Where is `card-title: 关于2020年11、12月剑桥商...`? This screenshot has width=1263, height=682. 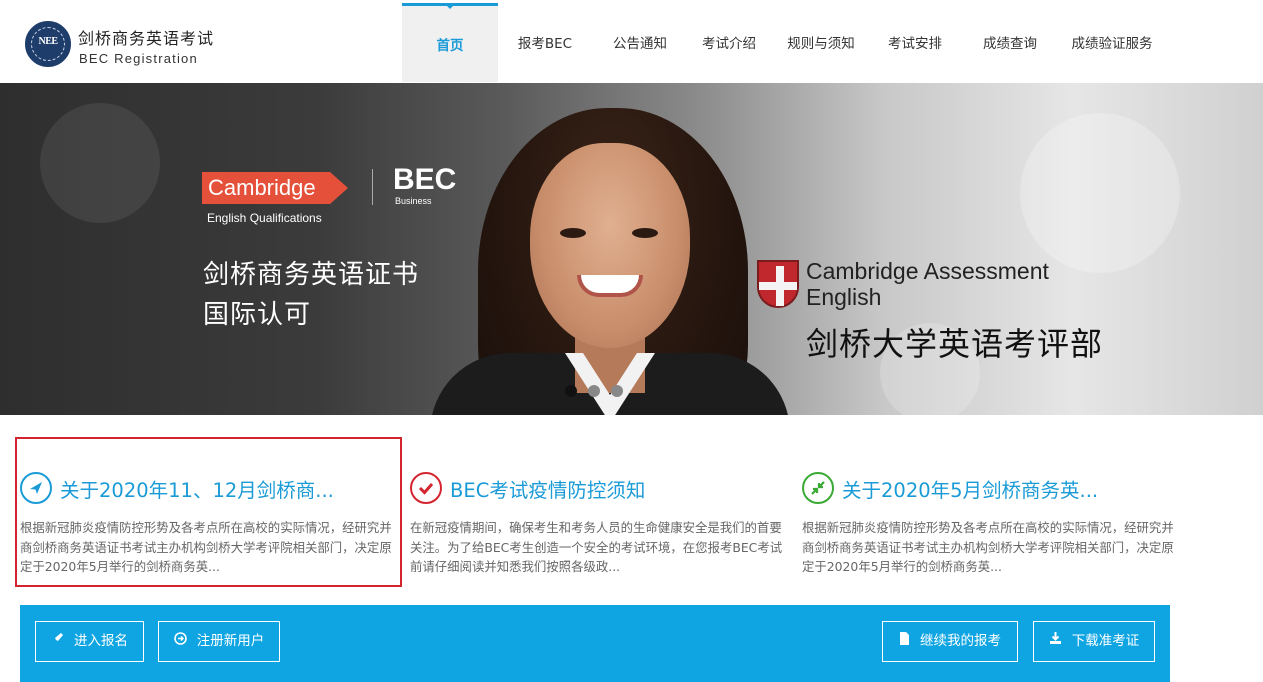
card-title: 关于2020年11、12月剑桥商... is located at coordinates (197, 488).